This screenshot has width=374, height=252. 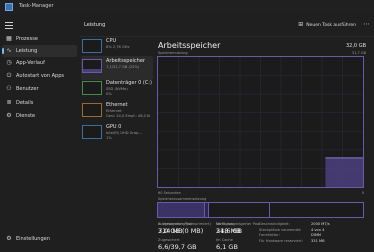 What do you see at coordinates (125, 61) in the screenshot?
I see `device-name: Arbeitsspeicher` at bounding box center [125, 61].